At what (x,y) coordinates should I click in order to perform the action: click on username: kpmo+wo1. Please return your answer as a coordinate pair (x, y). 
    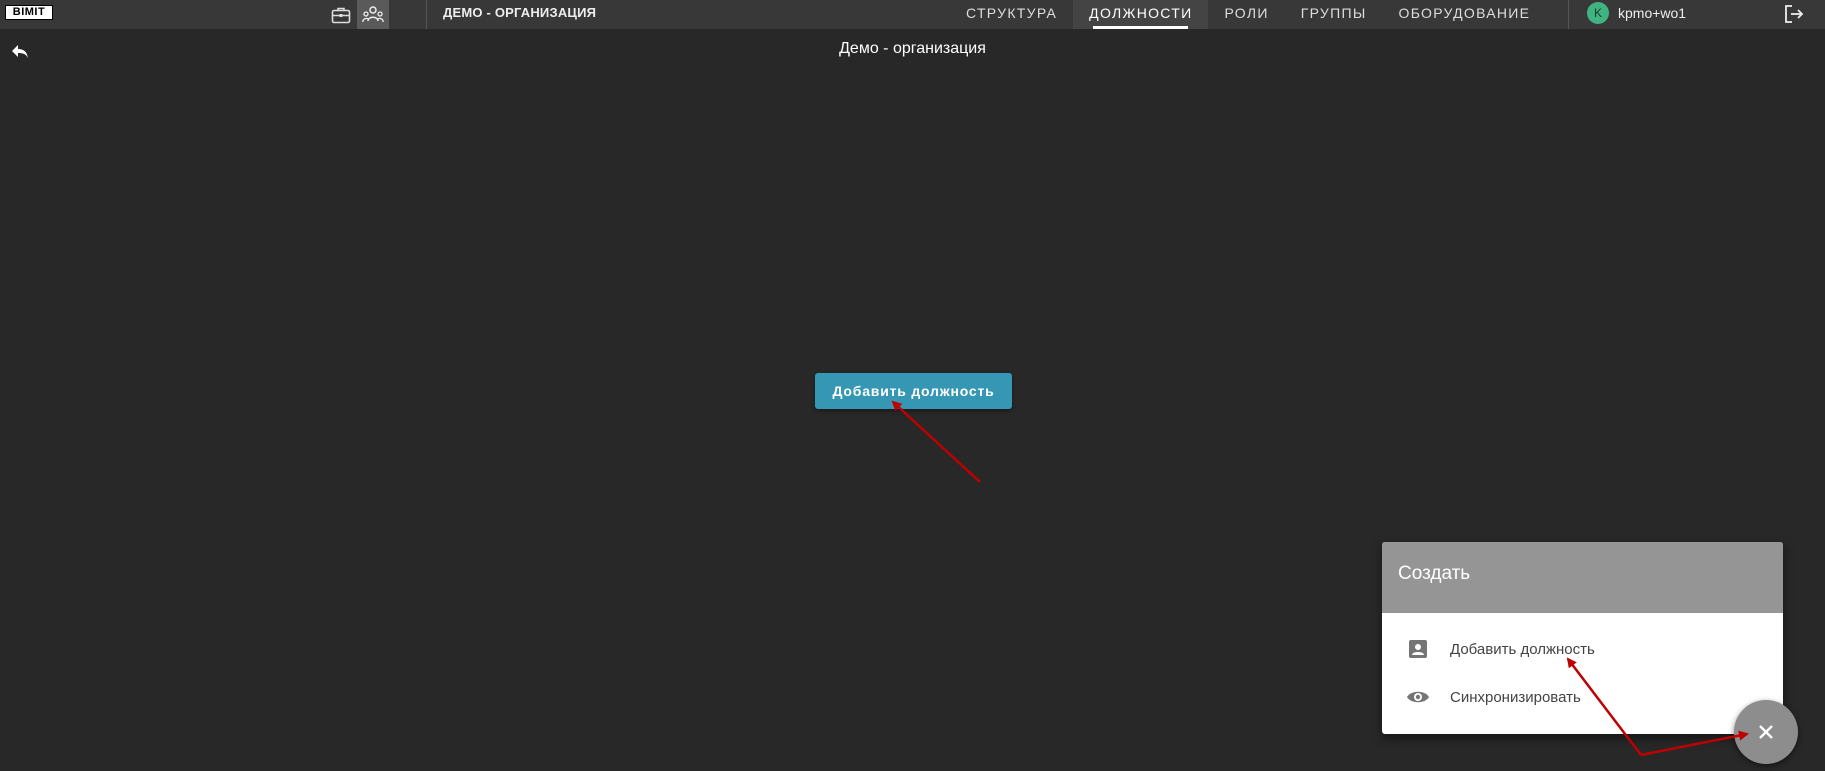
    Looking at the image, I should click on (1652, 13).